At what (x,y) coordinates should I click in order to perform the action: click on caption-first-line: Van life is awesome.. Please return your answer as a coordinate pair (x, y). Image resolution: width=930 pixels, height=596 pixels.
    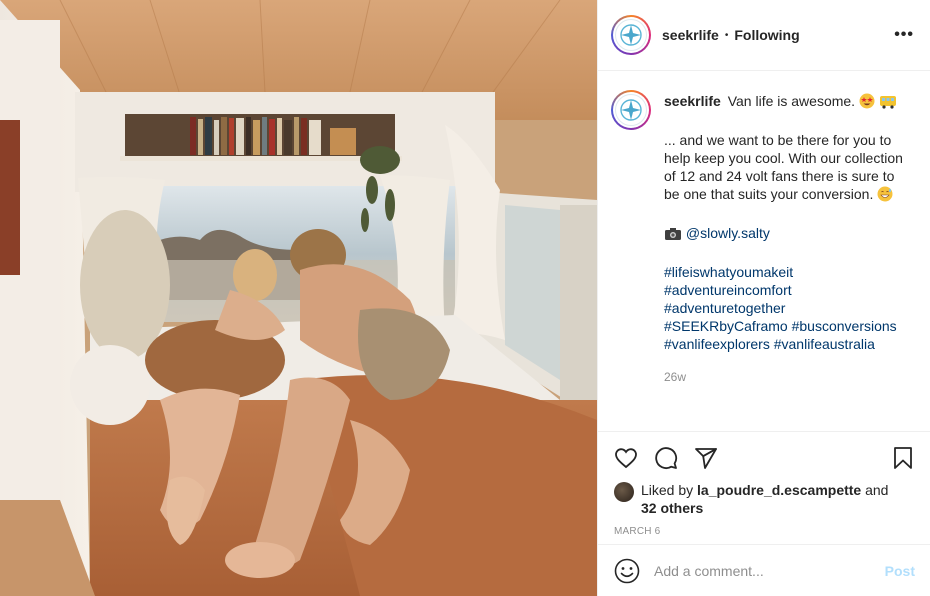
    Looking at the image, I should click on (791, 101).